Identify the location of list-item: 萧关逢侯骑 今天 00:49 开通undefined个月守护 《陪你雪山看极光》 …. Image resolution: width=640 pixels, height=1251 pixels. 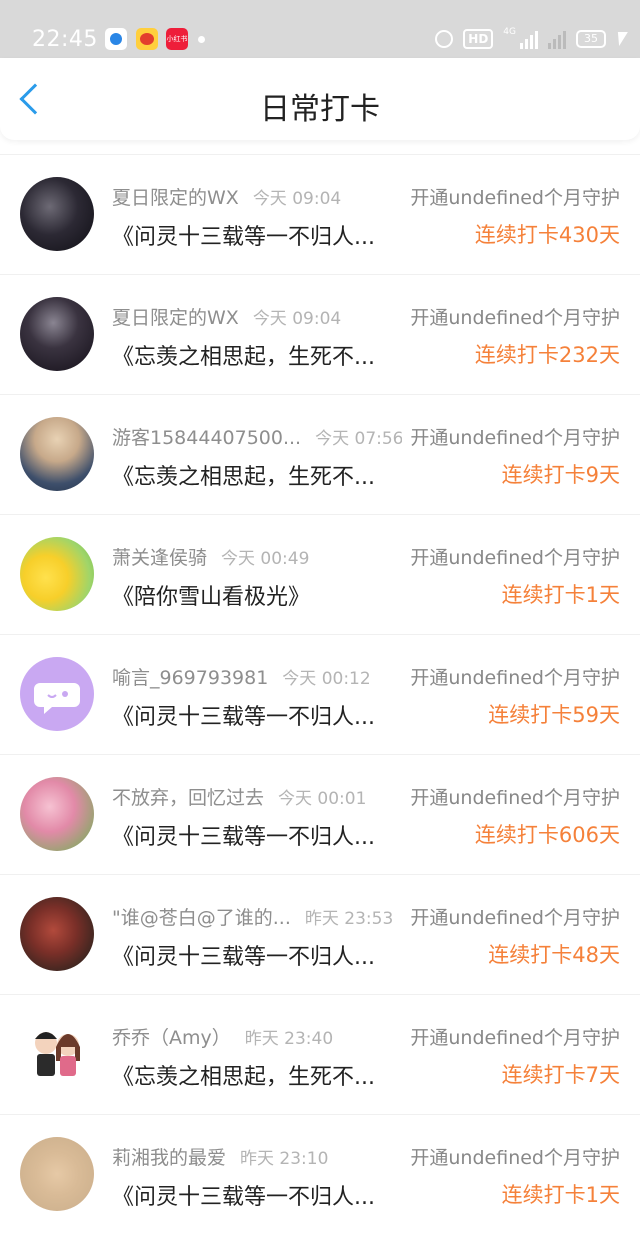
(320, 574).